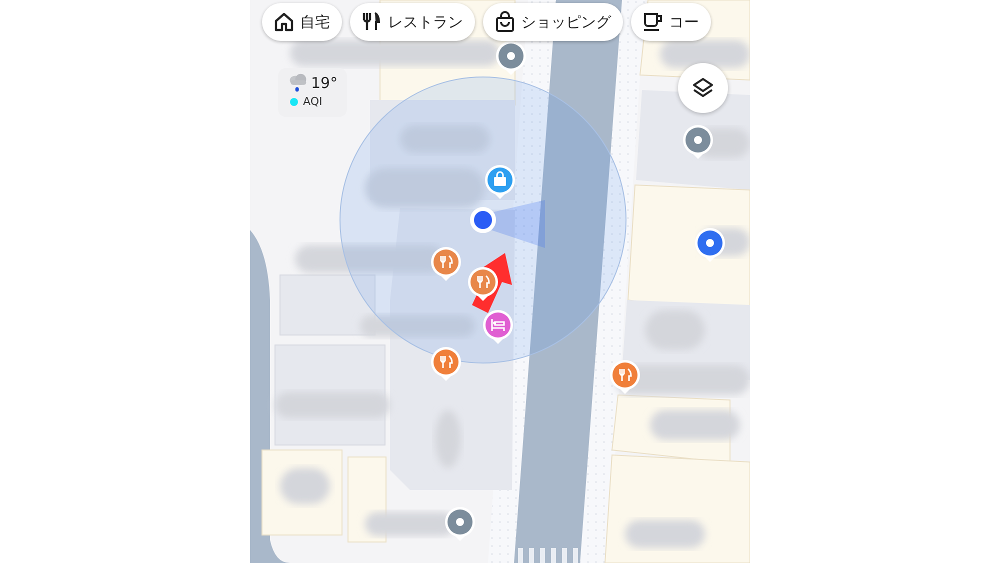  What do you see at coordinates (671, 22) in the screenshot?
I see `category-chip: コー` at bounding box center [671, 22].